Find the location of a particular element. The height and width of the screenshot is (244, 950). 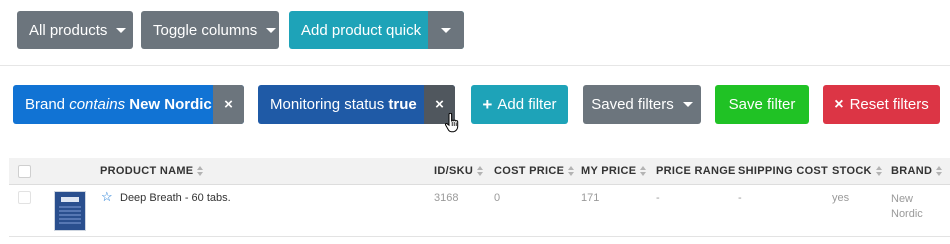

toggle-columns-dropdown: Toggle columns is located at coordinates (210, 30).